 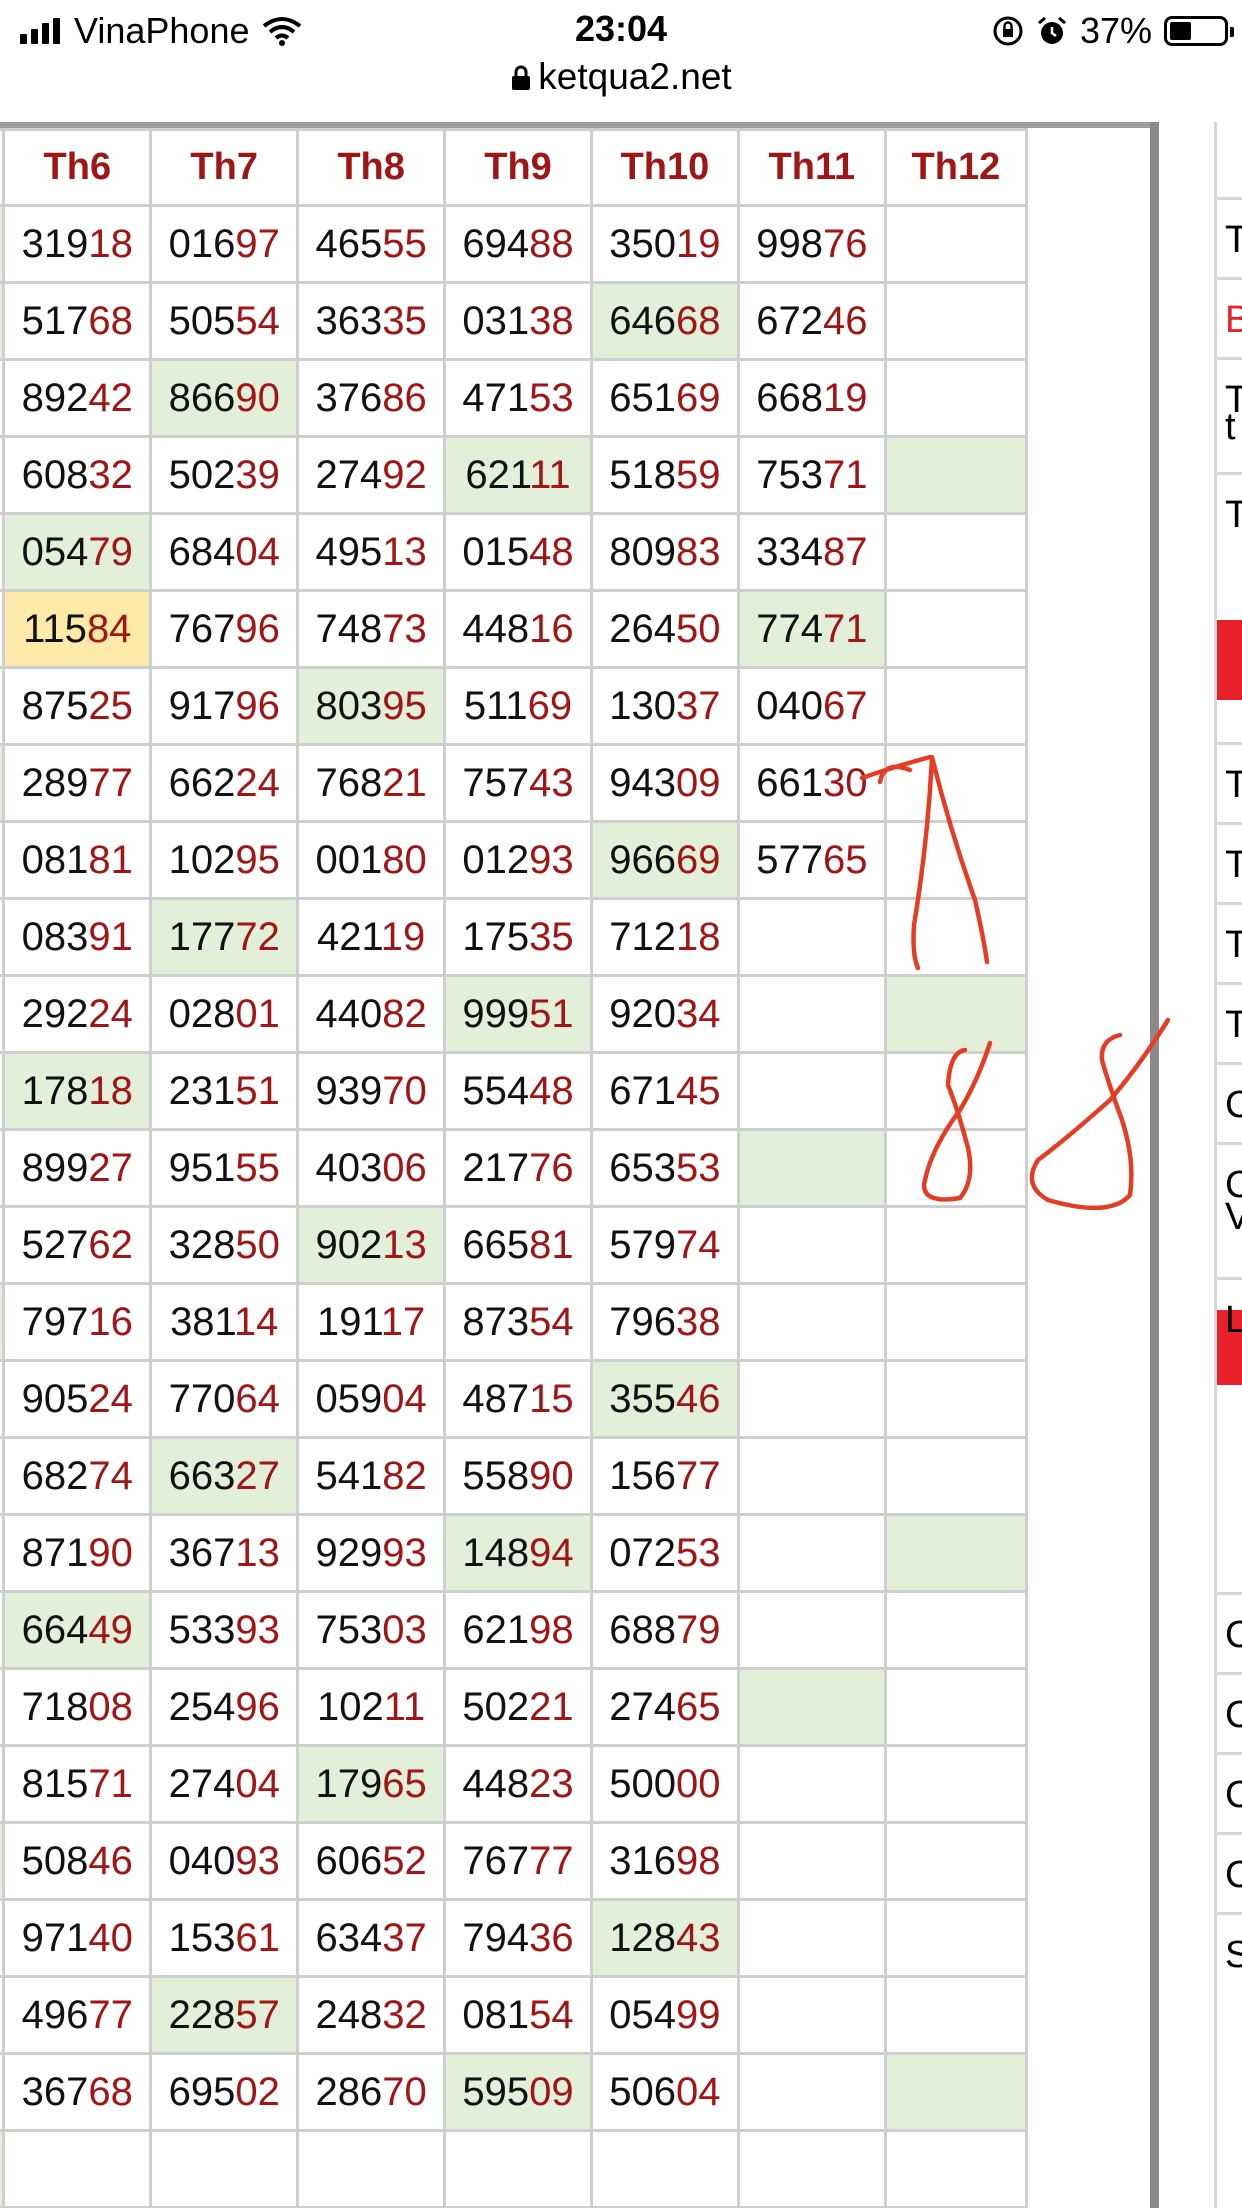 What do you see at coordinates (811, 321) in the screenshot?
I see `result-cell: 67246` at bounding box center [811, 321].